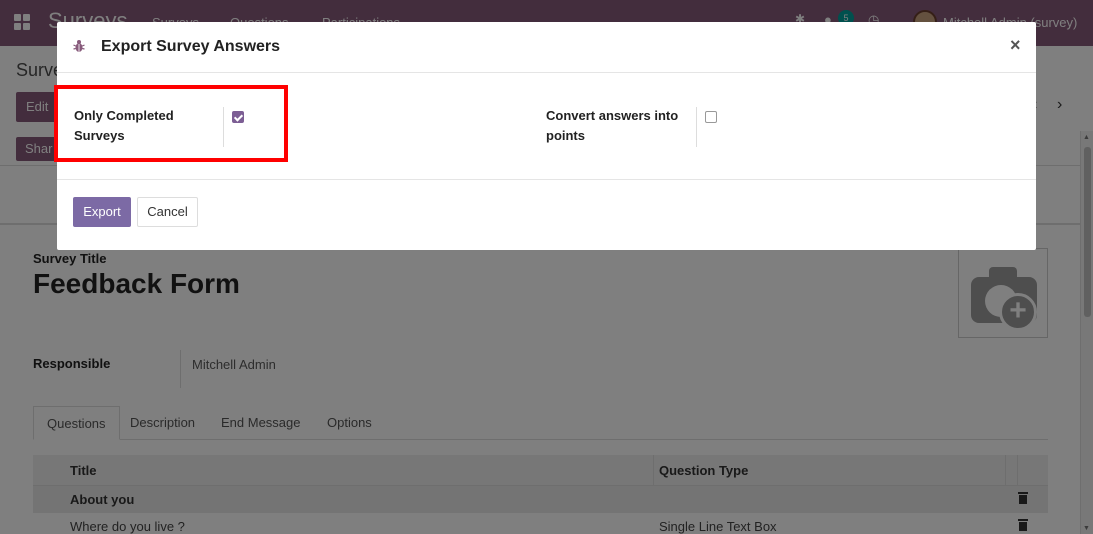  What do you see at coordinates (191, 46) in the screenshot?
I see `dialog-title: Export Survey Answers` at bounding box center [191, 46].